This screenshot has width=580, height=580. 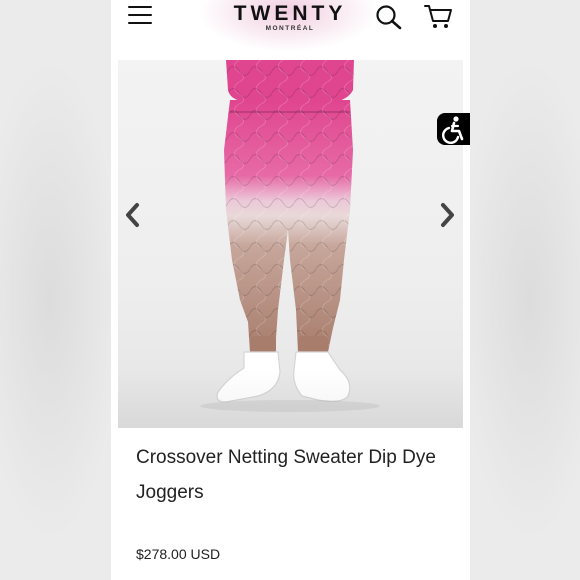 What do you see at coordinates (447, 215) in the screenshot?
I see `chevron-right-icon` at bounding box center [447, 215].